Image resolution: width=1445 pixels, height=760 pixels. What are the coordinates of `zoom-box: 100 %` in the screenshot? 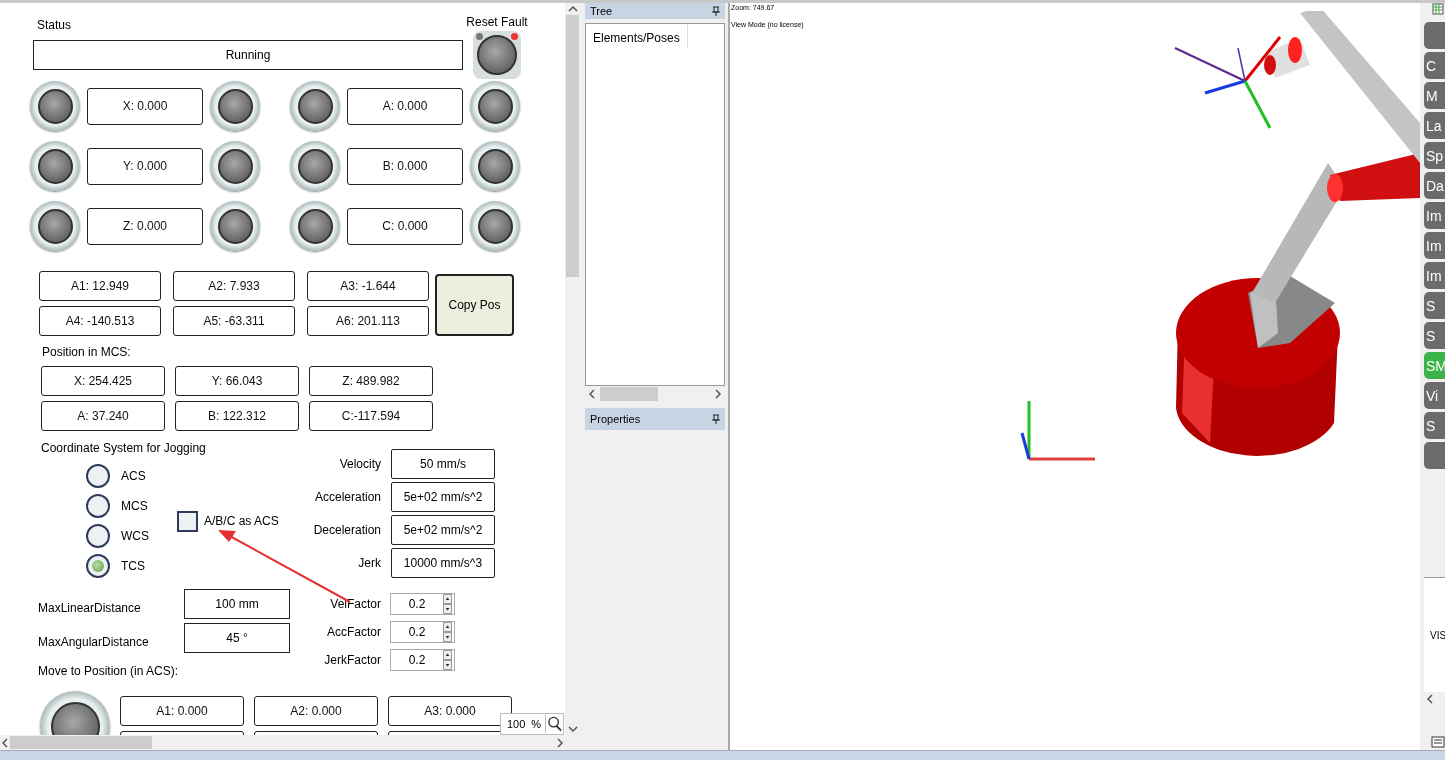 It's located at (532, 724).